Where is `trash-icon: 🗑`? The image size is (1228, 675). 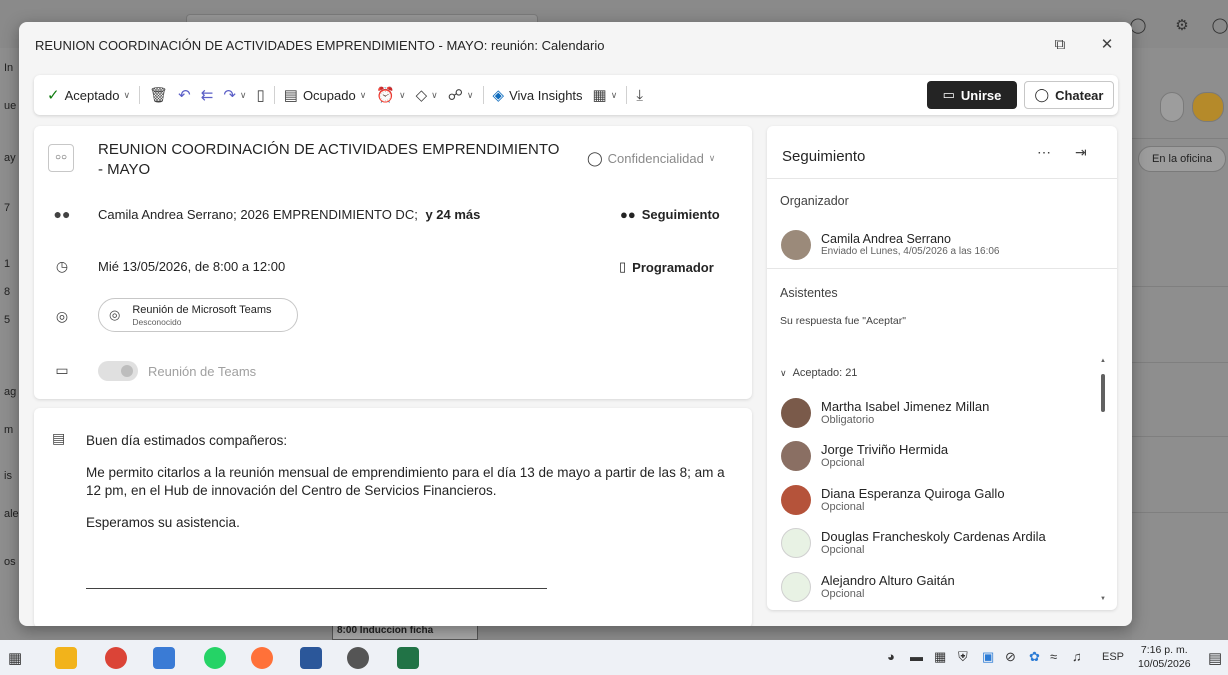
trash-icon: 🗑 is located at coordinates (159, 95).